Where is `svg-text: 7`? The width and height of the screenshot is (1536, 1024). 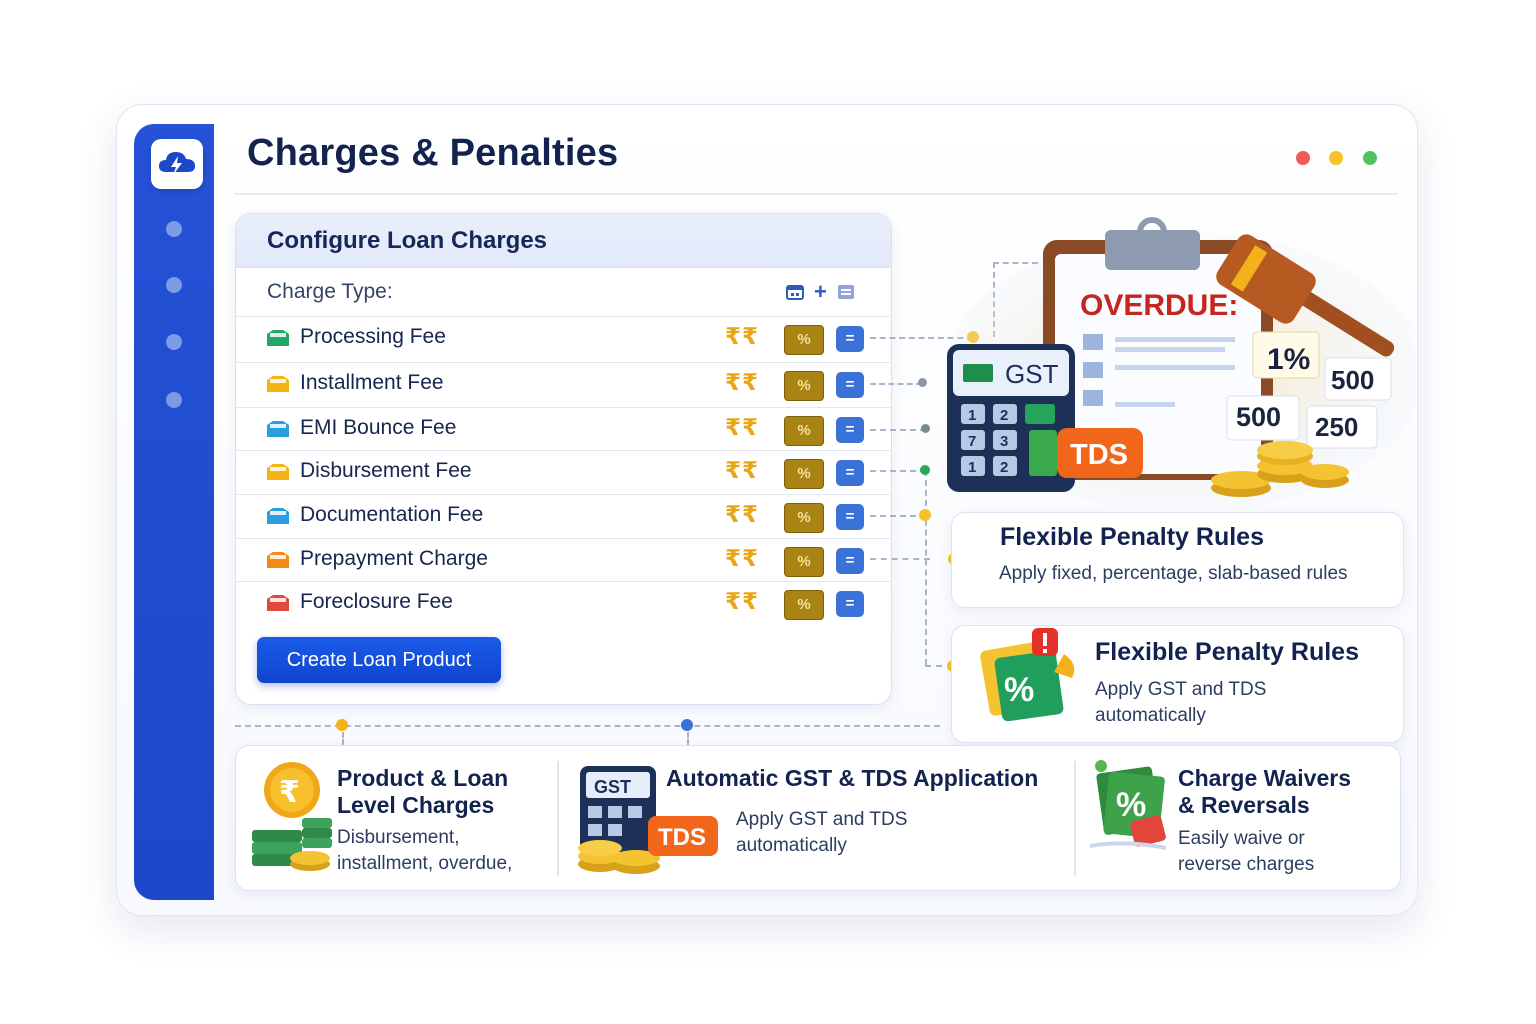 svg-text: 7 is located at coordinates (972, 441).